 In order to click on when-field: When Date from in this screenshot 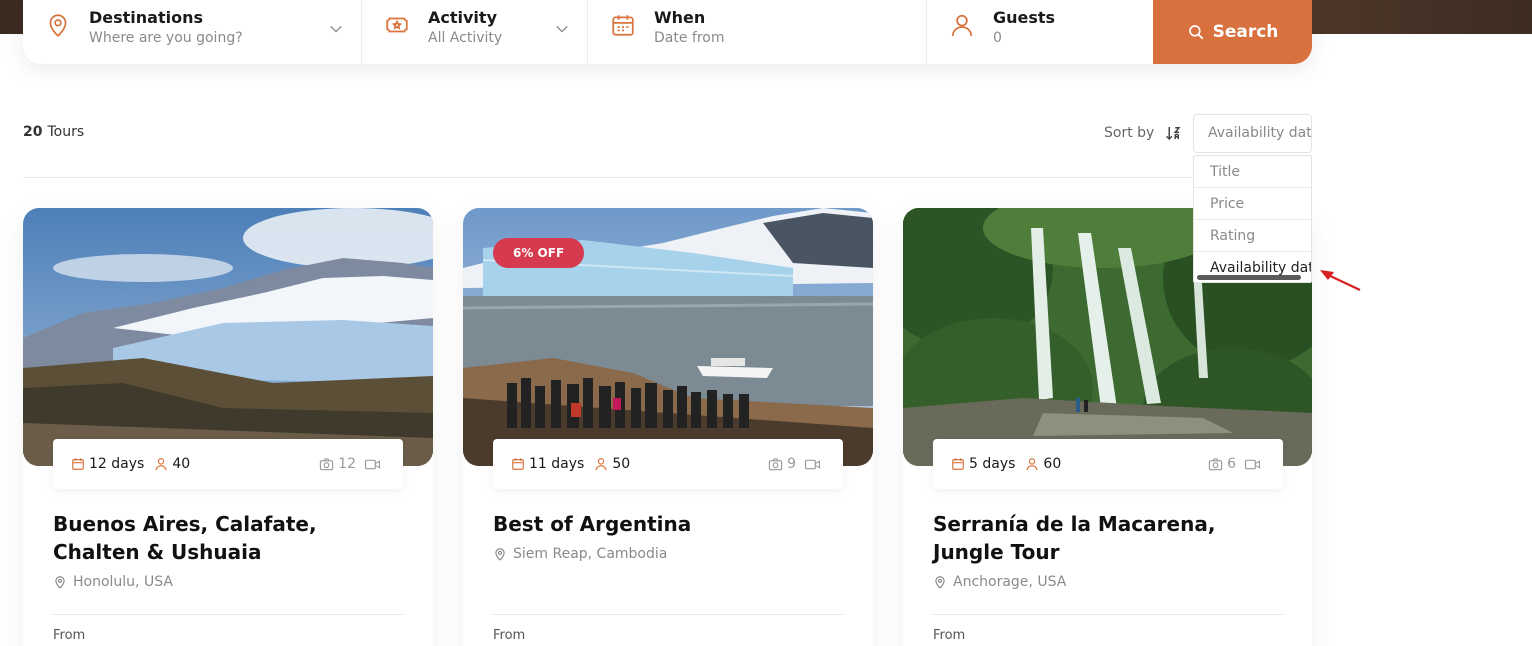, I will do `click(757, 32)`.